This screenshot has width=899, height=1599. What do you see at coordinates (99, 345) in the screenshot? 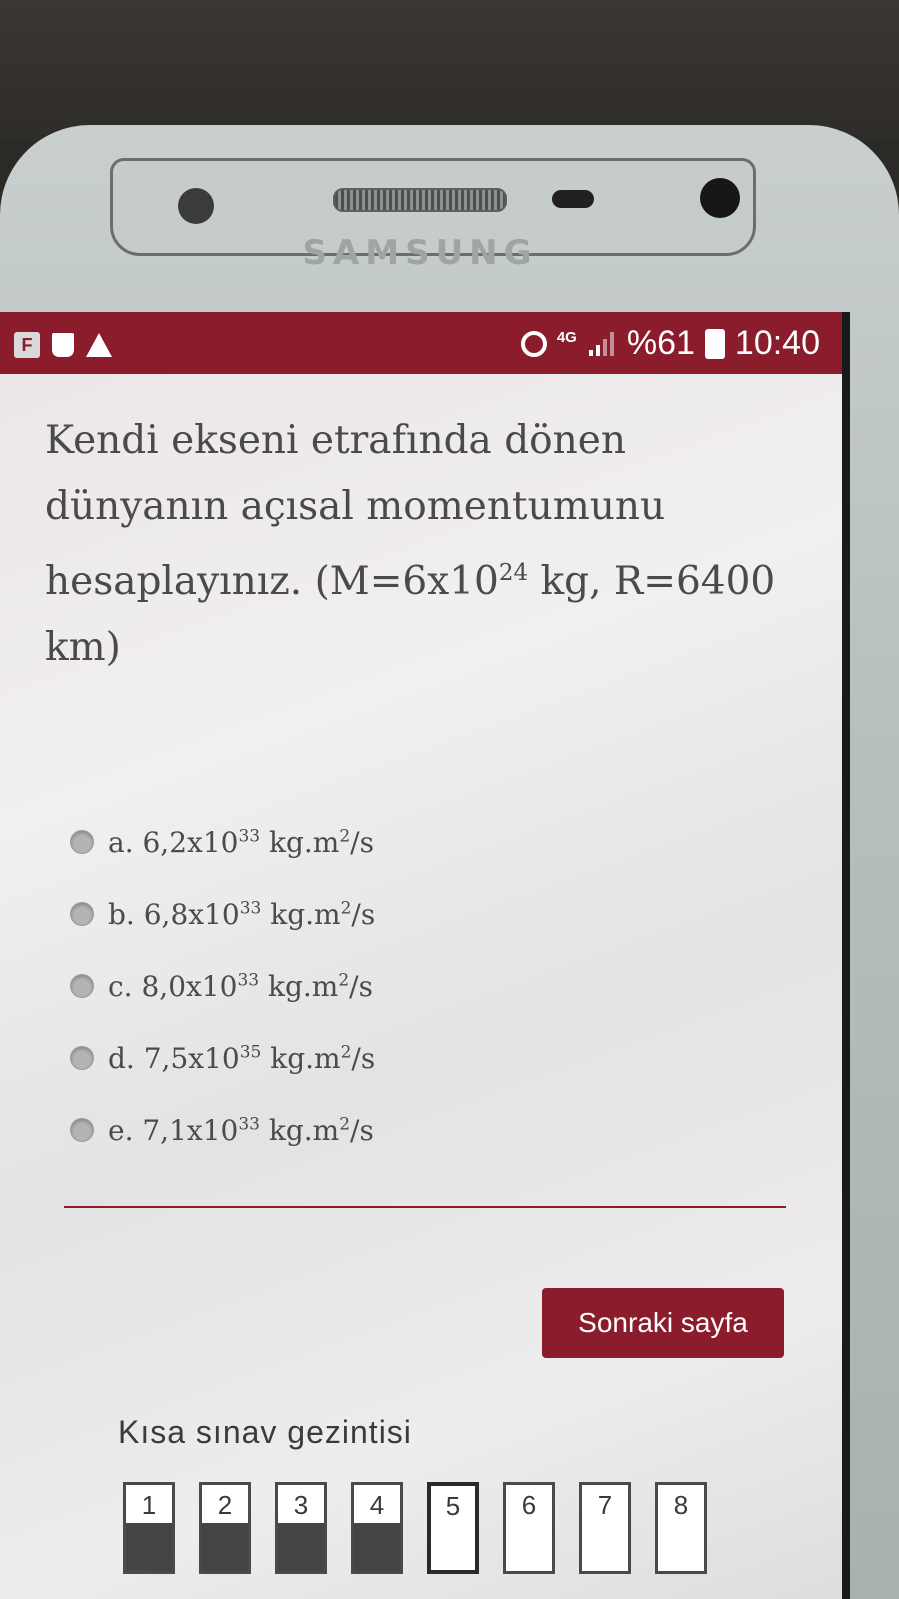
I see `warning-icon` at bounding box center [99, 345].